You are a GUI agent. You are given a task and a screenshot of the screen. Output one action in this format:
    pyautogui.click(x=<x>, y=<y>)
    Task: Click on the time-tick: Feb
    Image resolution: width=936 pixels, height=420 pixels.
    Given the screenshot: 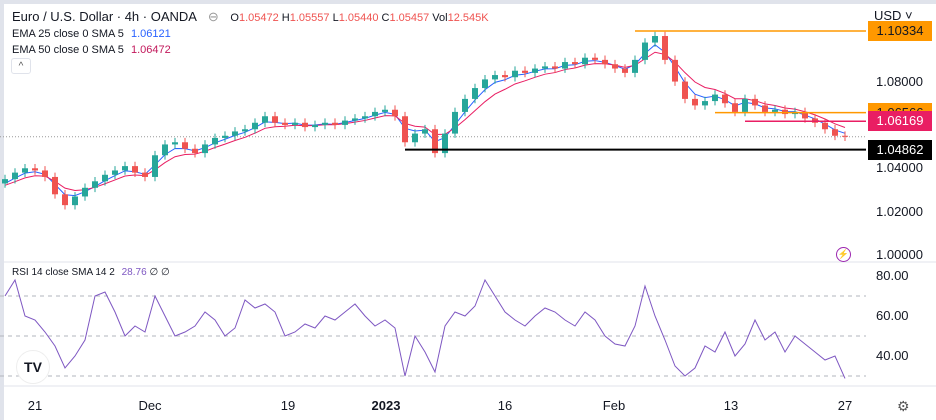 What is the action you would take?
    pyautogui.click(x=614, y=405)
    